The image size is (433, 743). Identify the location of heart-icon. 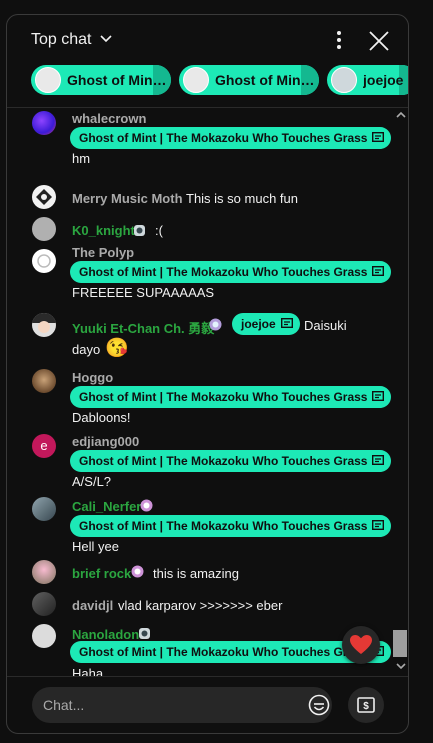
(361, 644).